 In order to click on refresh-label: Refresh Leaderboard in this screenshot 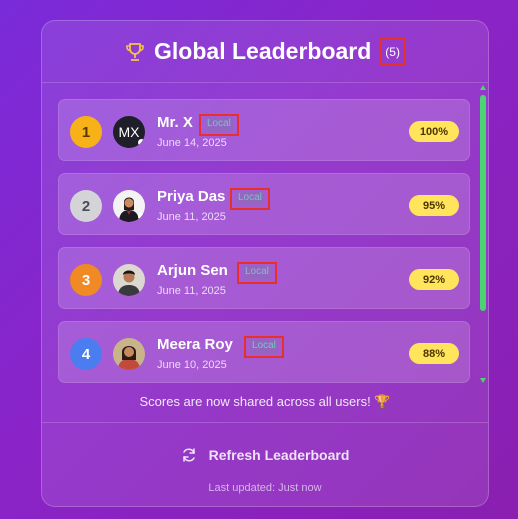, I will do `click(279, 455)`.